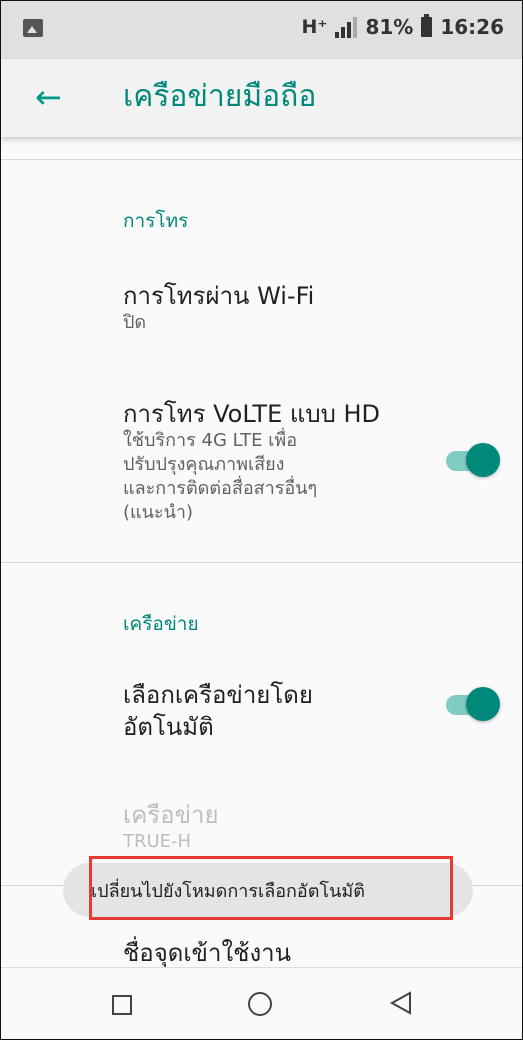  I want to click on page-title: เครือข่ายมือถือ, so click(220, 96).